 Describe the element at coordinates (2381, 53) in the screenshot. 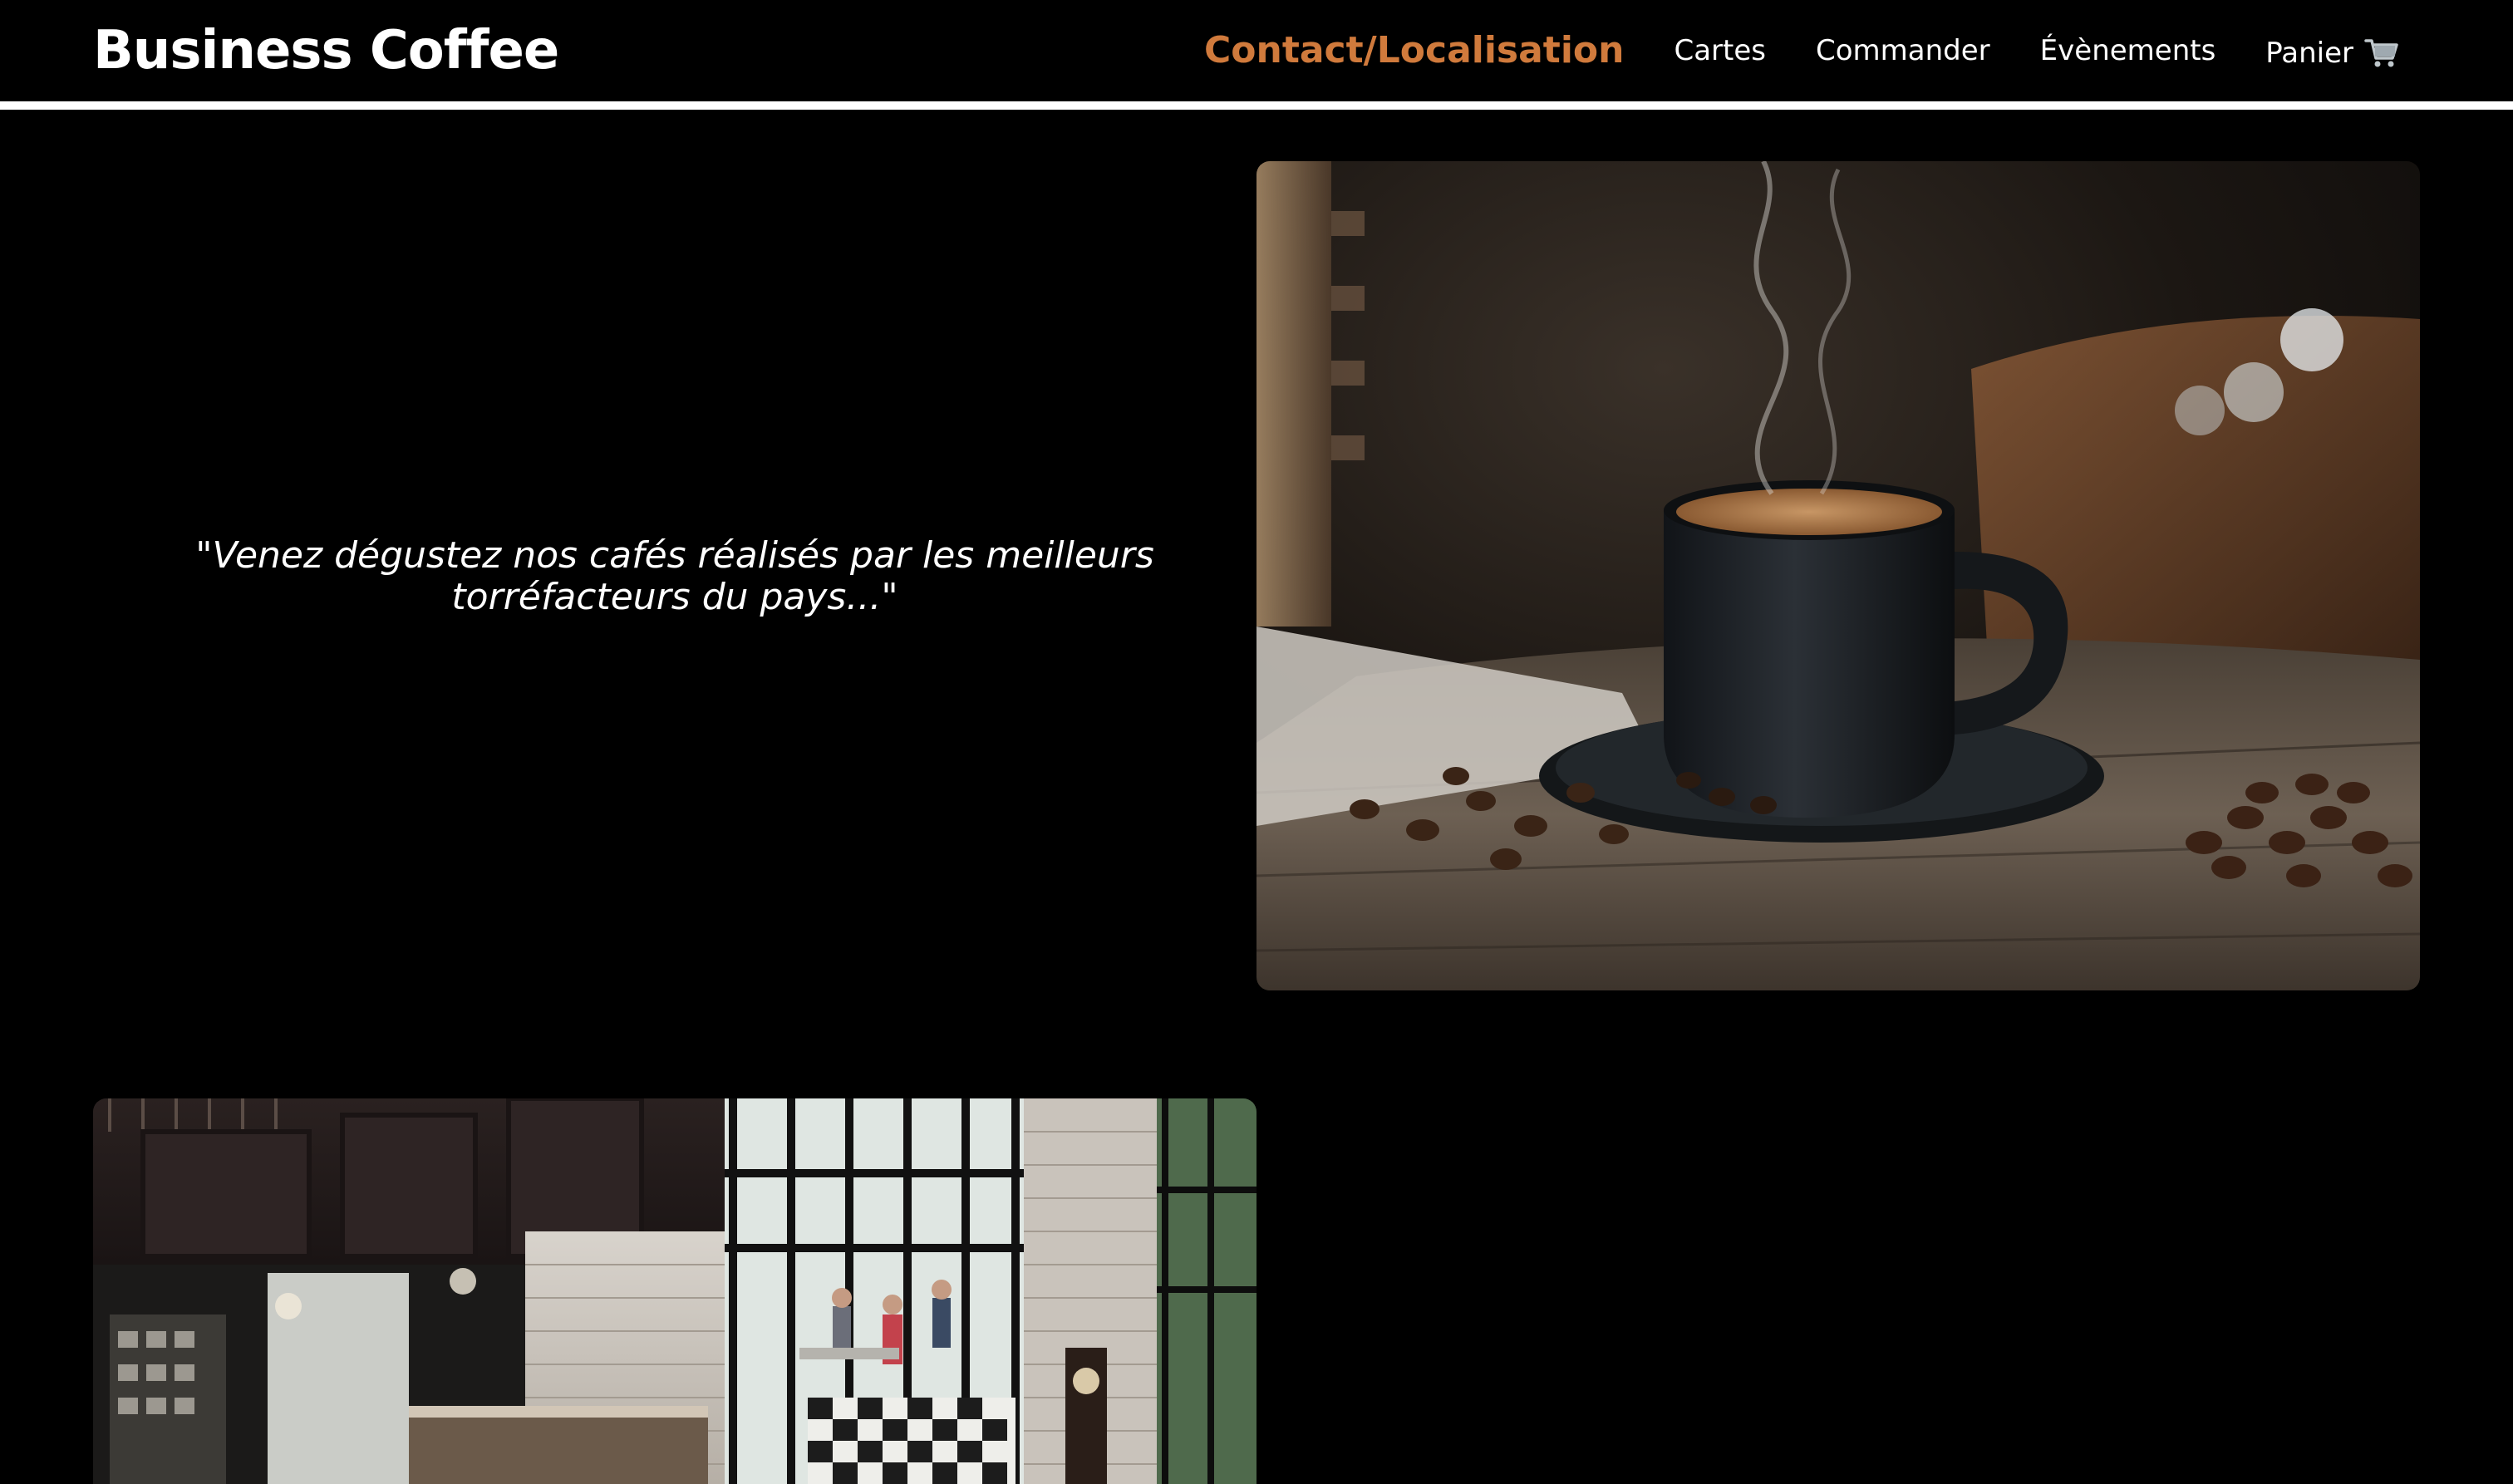

I see `shopping-cart-icon` at that location.